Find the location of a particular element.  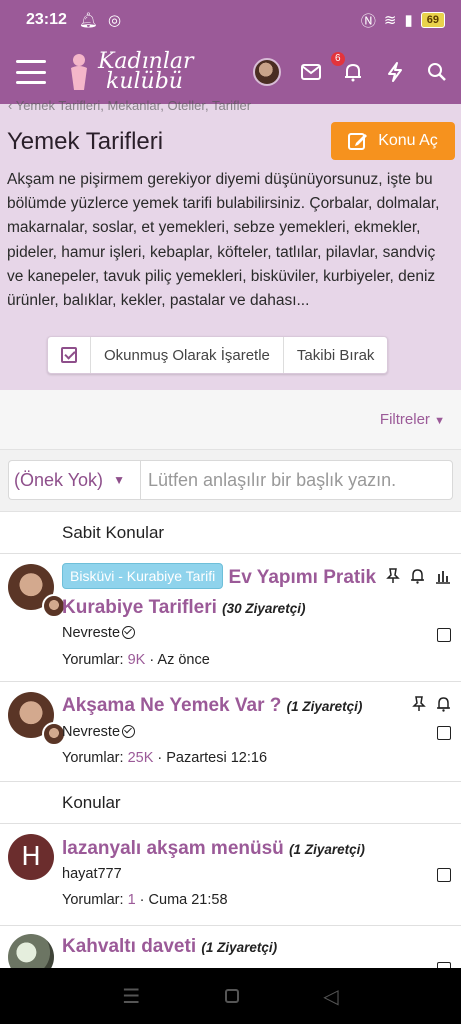

checkbox-icon is located at coordinates (69, 355).